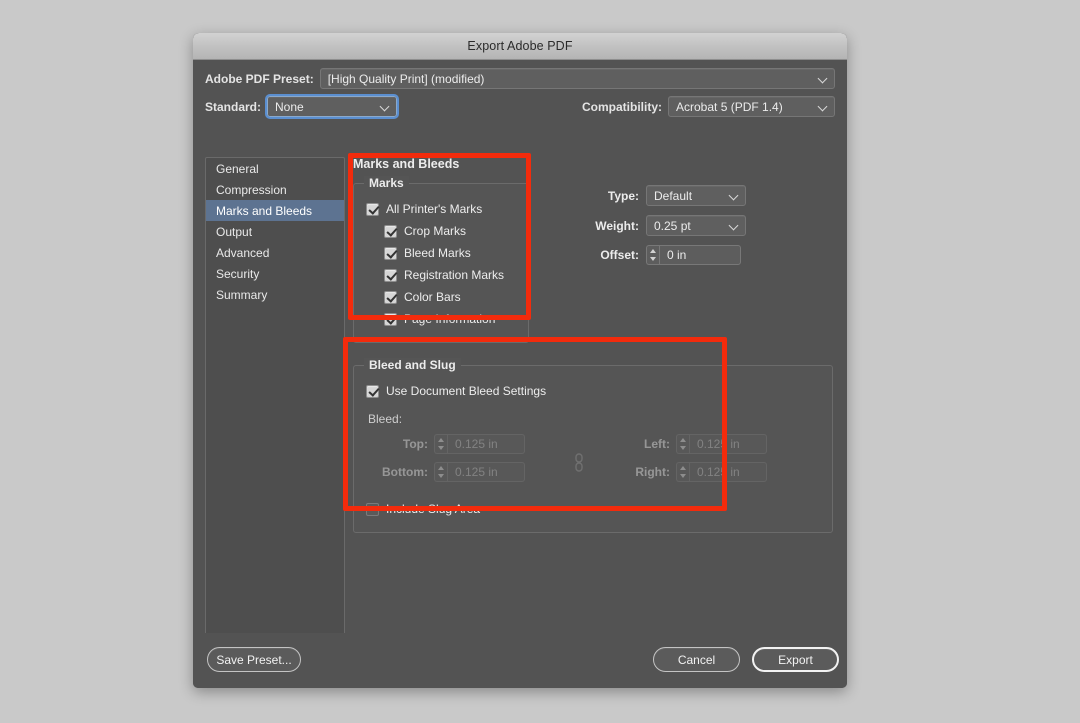  I want to click on offset-input: 0 in, so click(700, 255).